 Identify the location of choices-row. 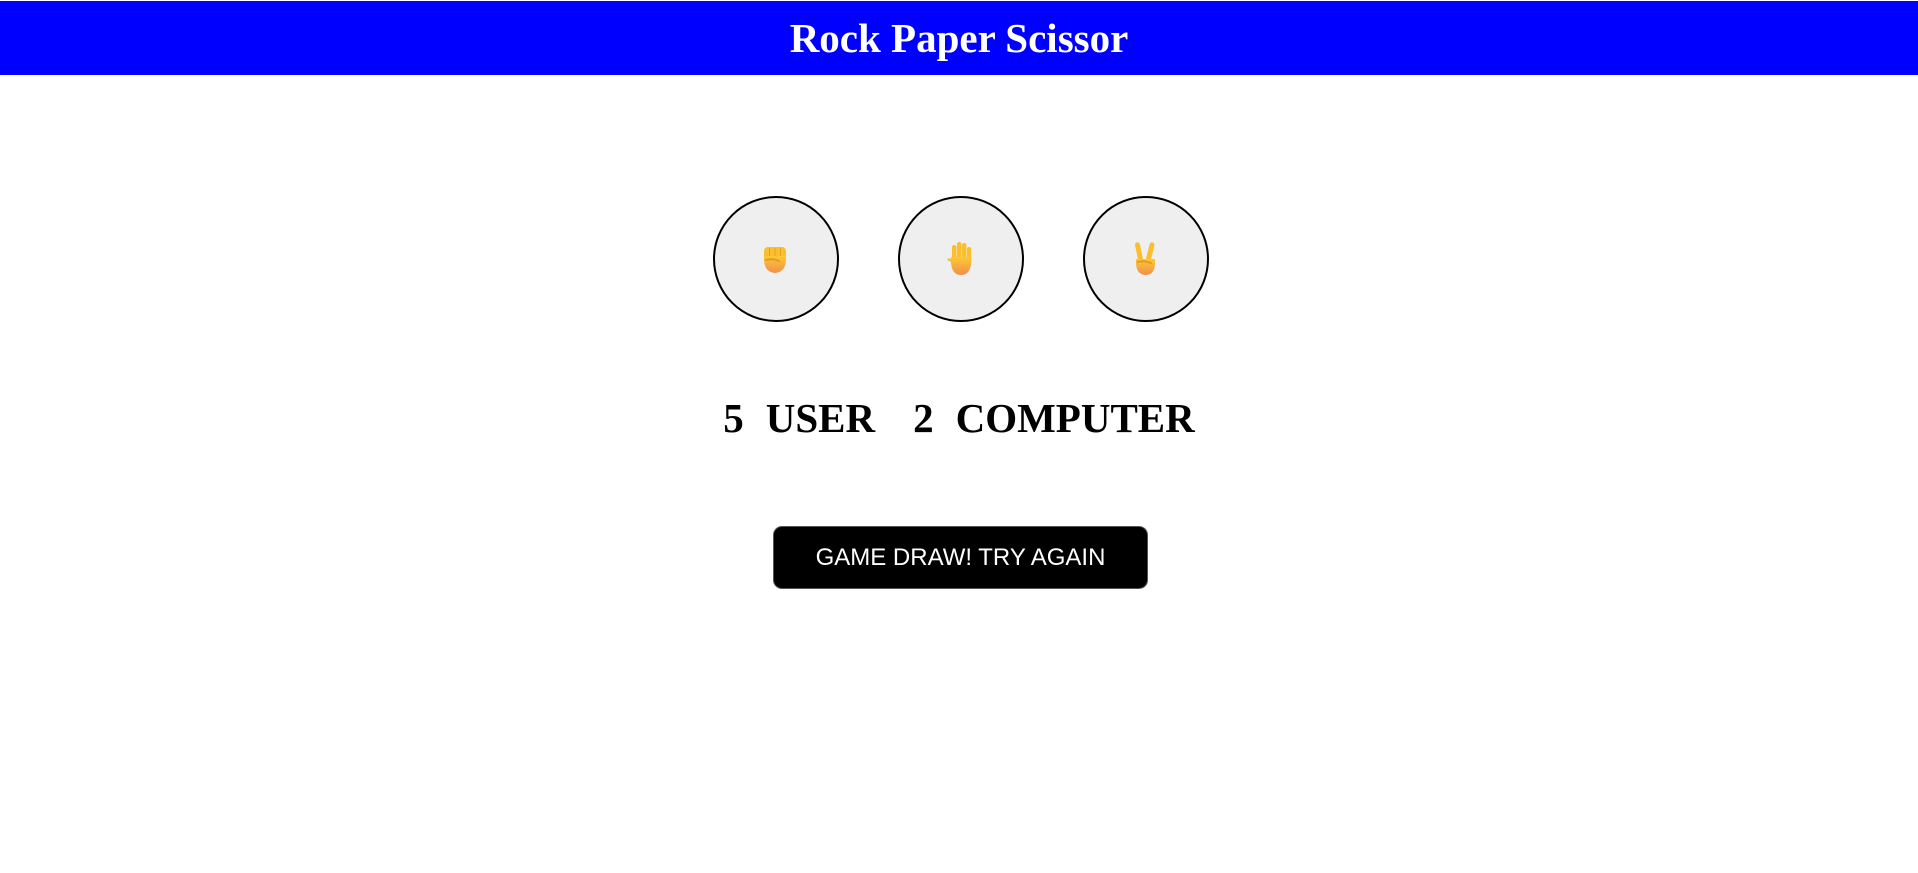
(961, 259).